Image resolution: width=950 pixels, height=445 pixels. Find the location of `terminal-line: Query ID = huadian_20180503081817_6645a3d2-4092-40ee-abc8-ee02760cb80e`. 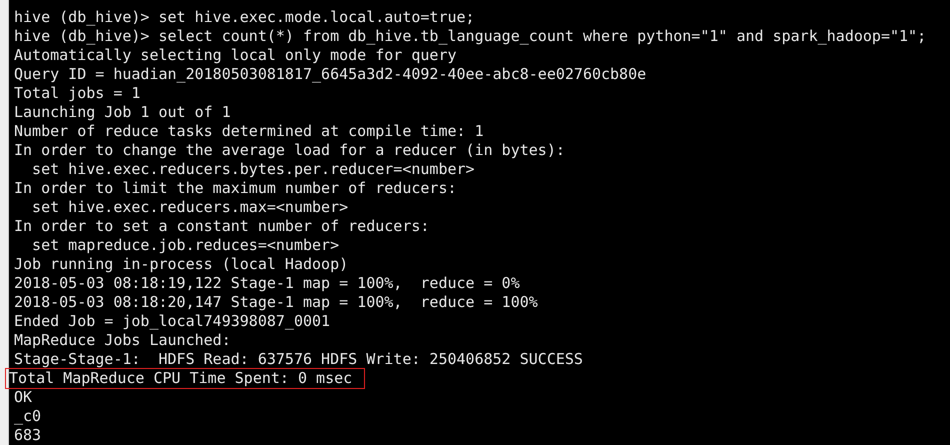

terminal-line: Query ID = huadian_20180503081817_6645a3d2-4092-40ee-abc8-ee02760cb80e is located at coordinates (329, 74).